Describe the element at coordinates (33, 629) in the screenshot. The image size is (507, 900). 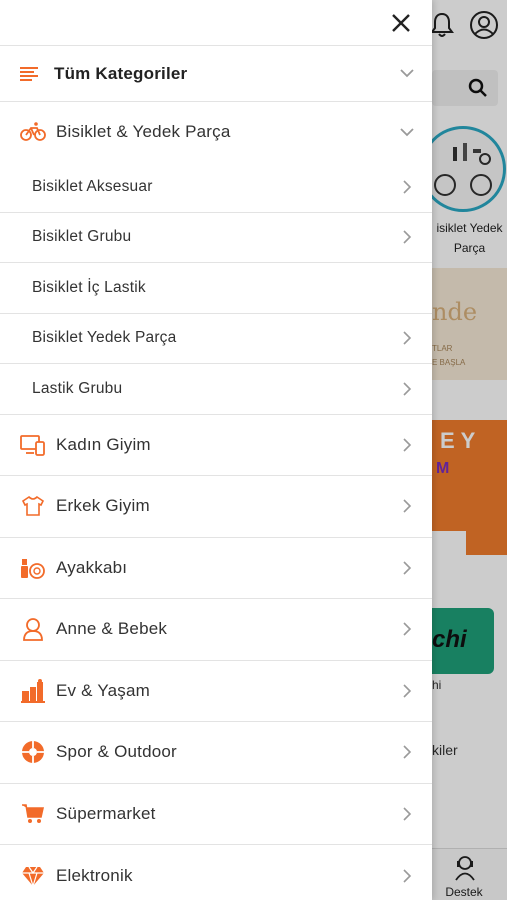
I see `person-icon` at that location.